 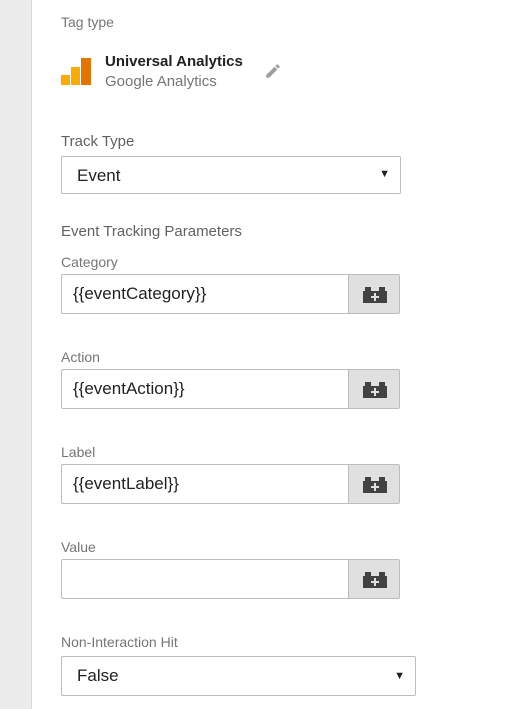 I want to click on non-interaction-value: False, so click(x=98, y=675).